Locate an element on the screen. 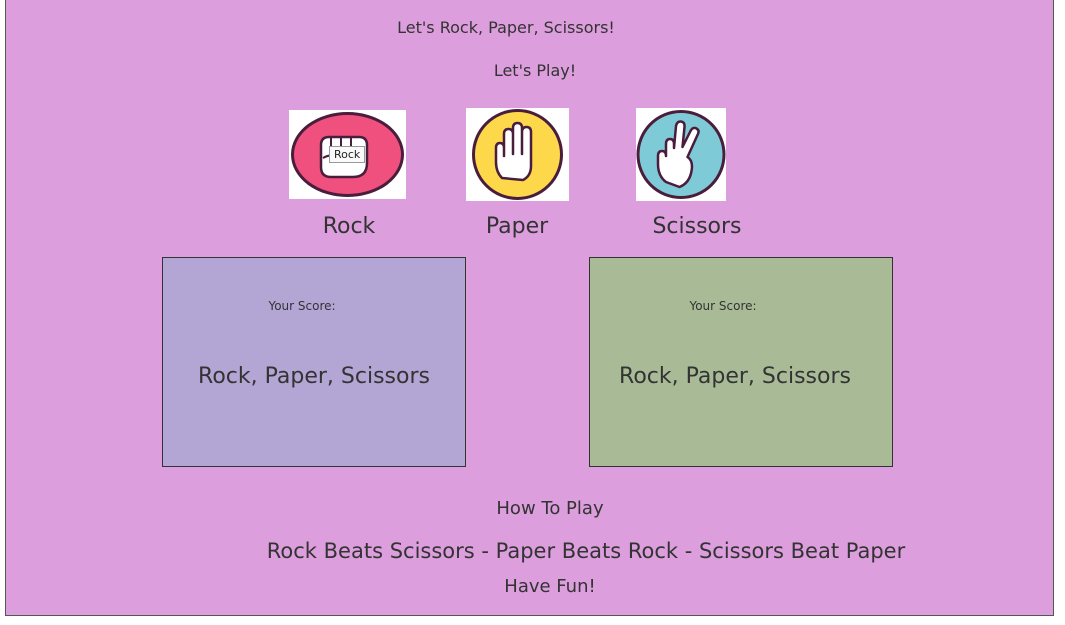  player-score-panel: Your Score: Rock, Paper, Scissors is located at coordinates (314, 362).